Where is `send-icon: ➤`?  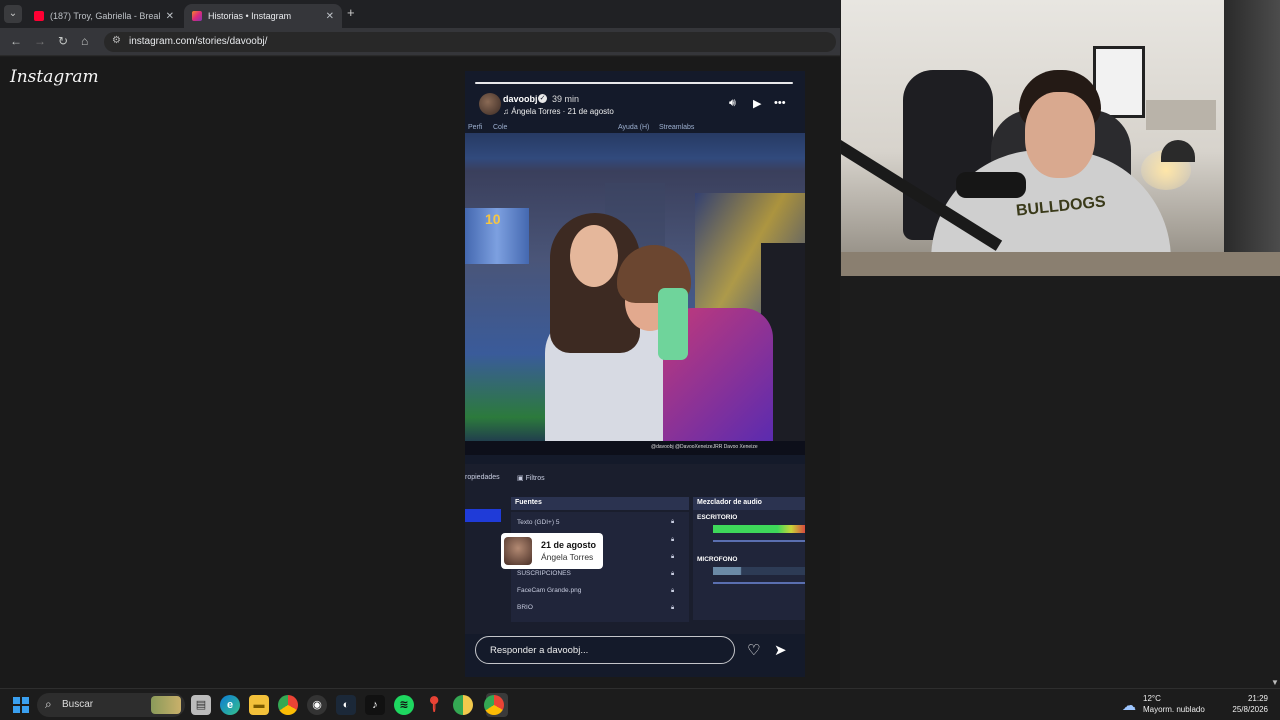
send-icon: ➤ is located at coordinates (780, 650).